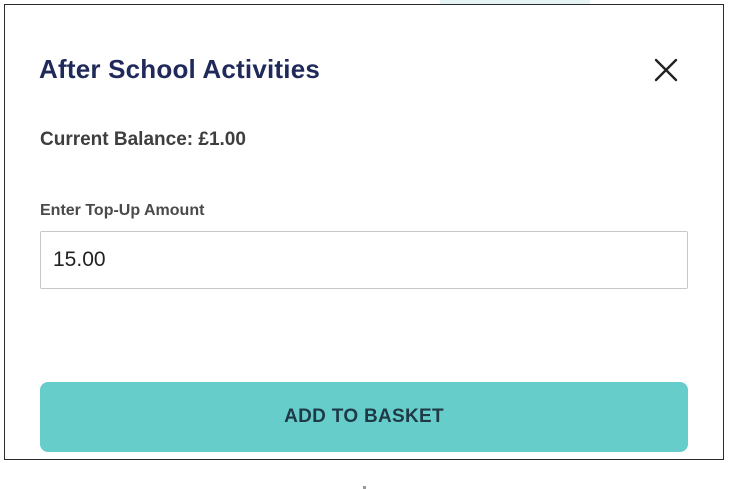 The image size is (731, 489). Describe the element at coordinates (143, 139) in the screenshot. I see `current-balance: Current Balance: £1.00` at that location.